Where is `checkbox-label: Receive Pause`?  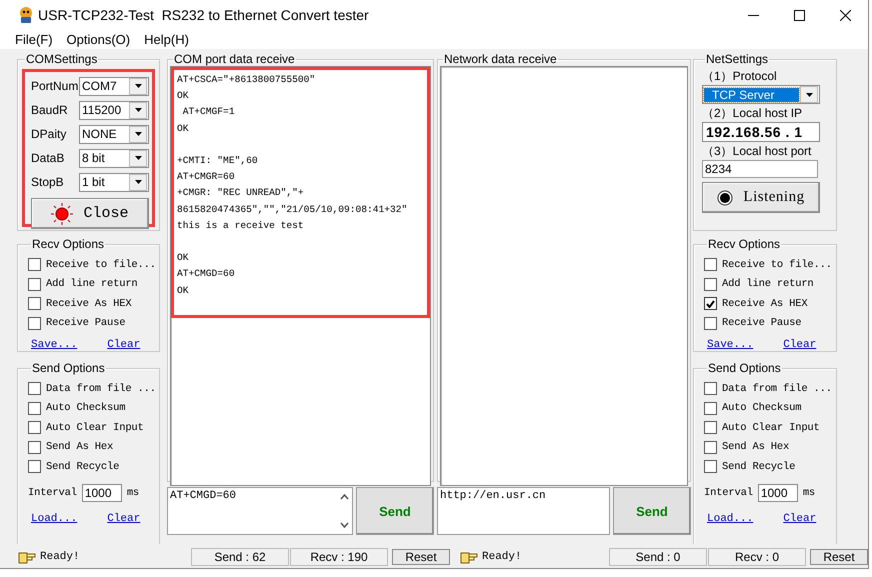 checkbox-label: Receive Pause is located at coordinates (86, 323).